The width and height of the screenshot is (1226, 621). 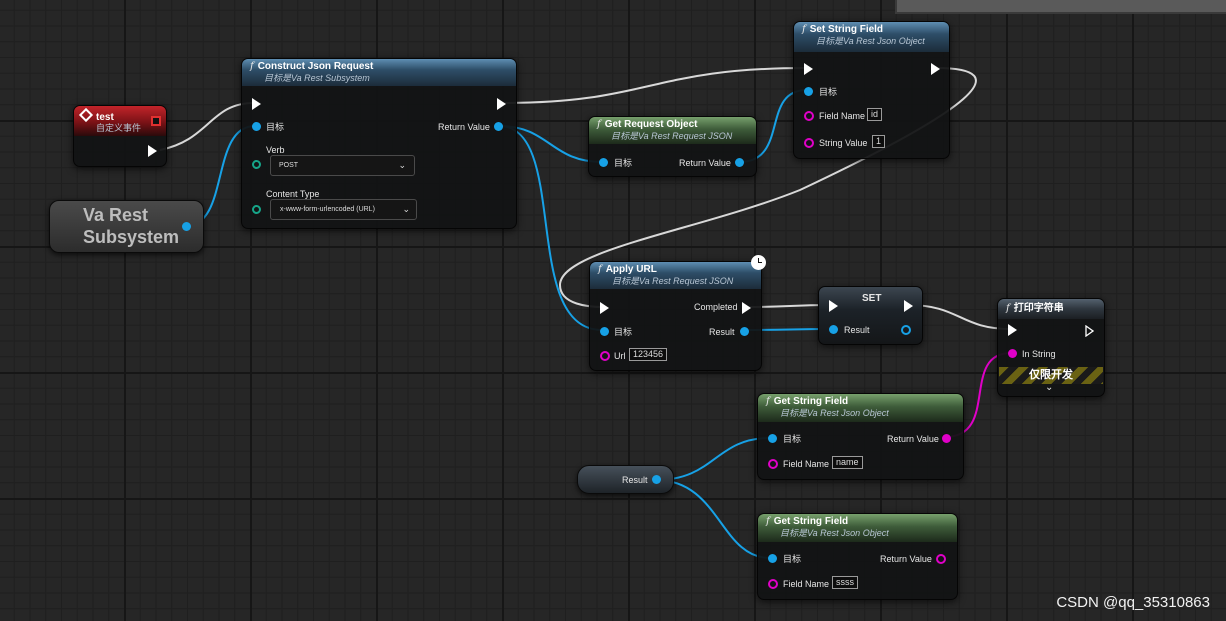 I want to click on content-type-dropdown: x-www-form-urlencoded (URL) ⌄, so click(x=343, y=209).